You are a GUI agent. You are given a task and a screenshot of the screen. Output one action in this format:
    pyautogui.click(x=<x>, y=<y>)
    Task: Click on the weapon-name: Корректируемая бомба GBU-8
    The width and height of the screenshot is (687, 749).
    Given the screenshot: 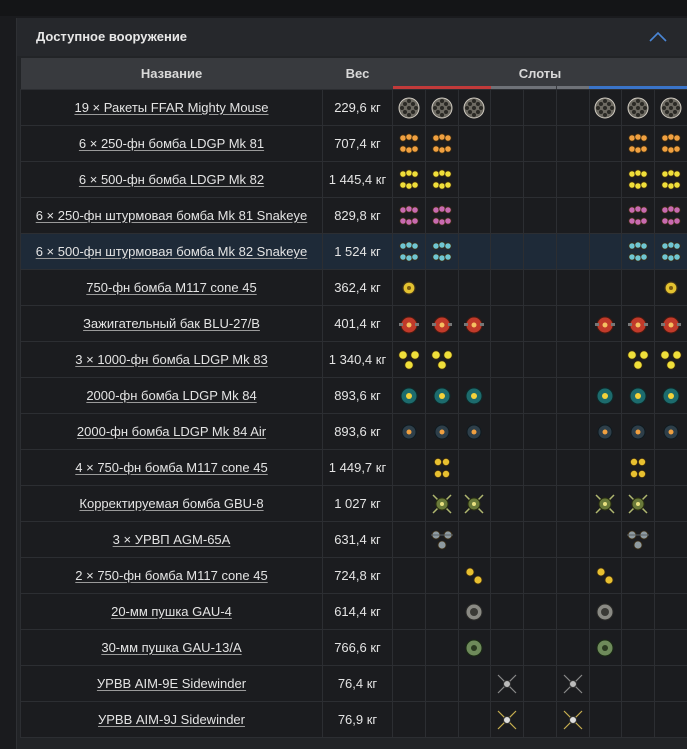 What is the action you would take?
    pyautogui.click(x=171, y=503)
    